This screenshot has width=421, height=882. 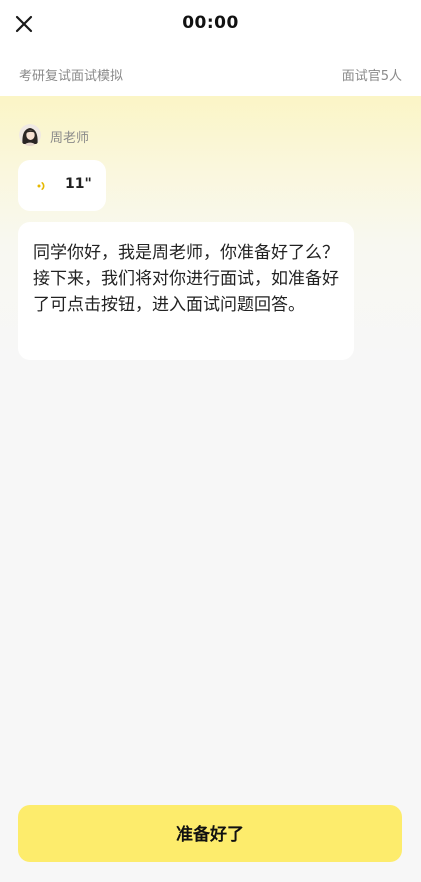 What do you see at coordinates (41, 186) in the screenshot?
I see `voice-wave-icon` at bounding box center [41, 186].